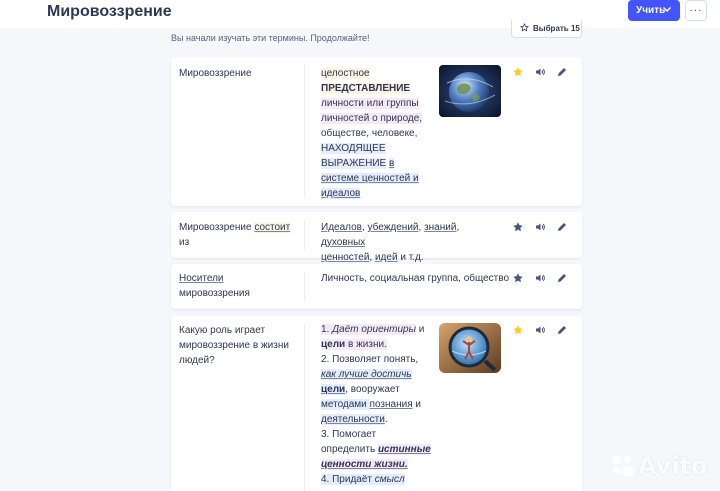  I want to click on def-fragment: ВЫРАЖЕНИЕ, so click(354, 163).